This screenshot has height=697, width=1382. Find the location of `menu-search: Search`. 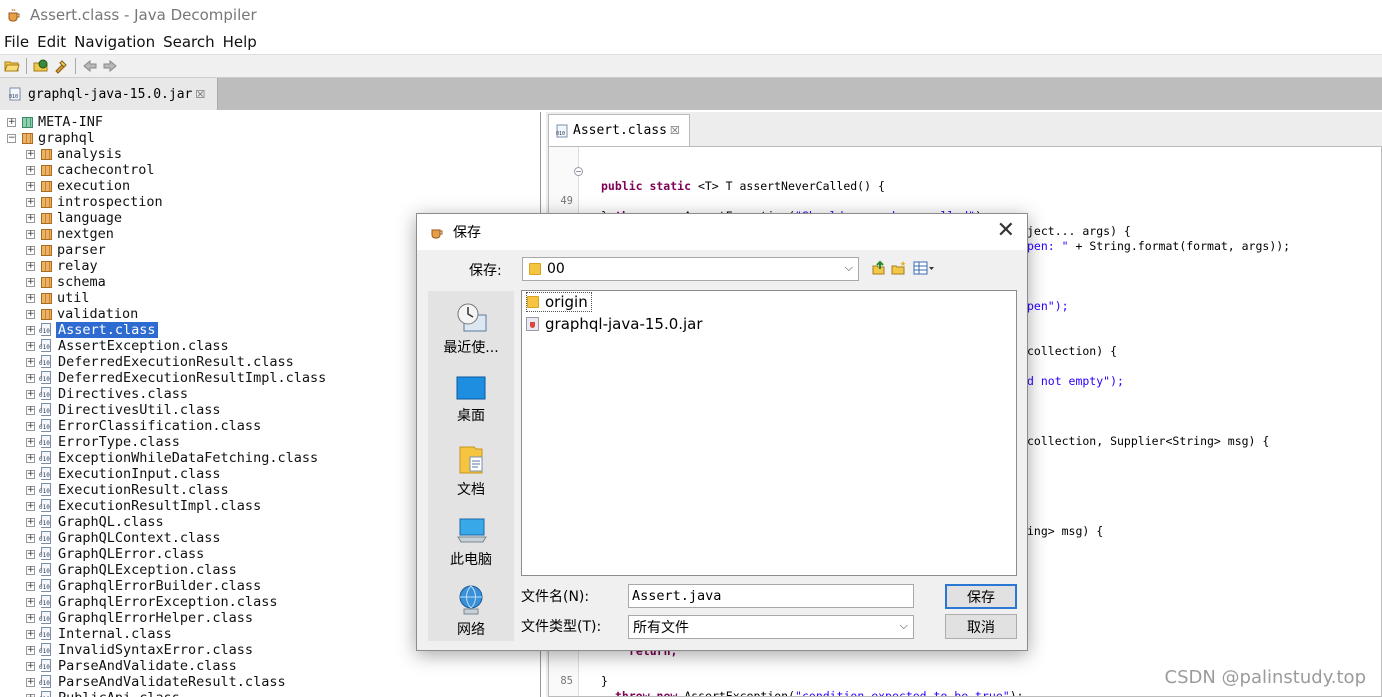

menu-search: Search is located at coordinates (189, 42).